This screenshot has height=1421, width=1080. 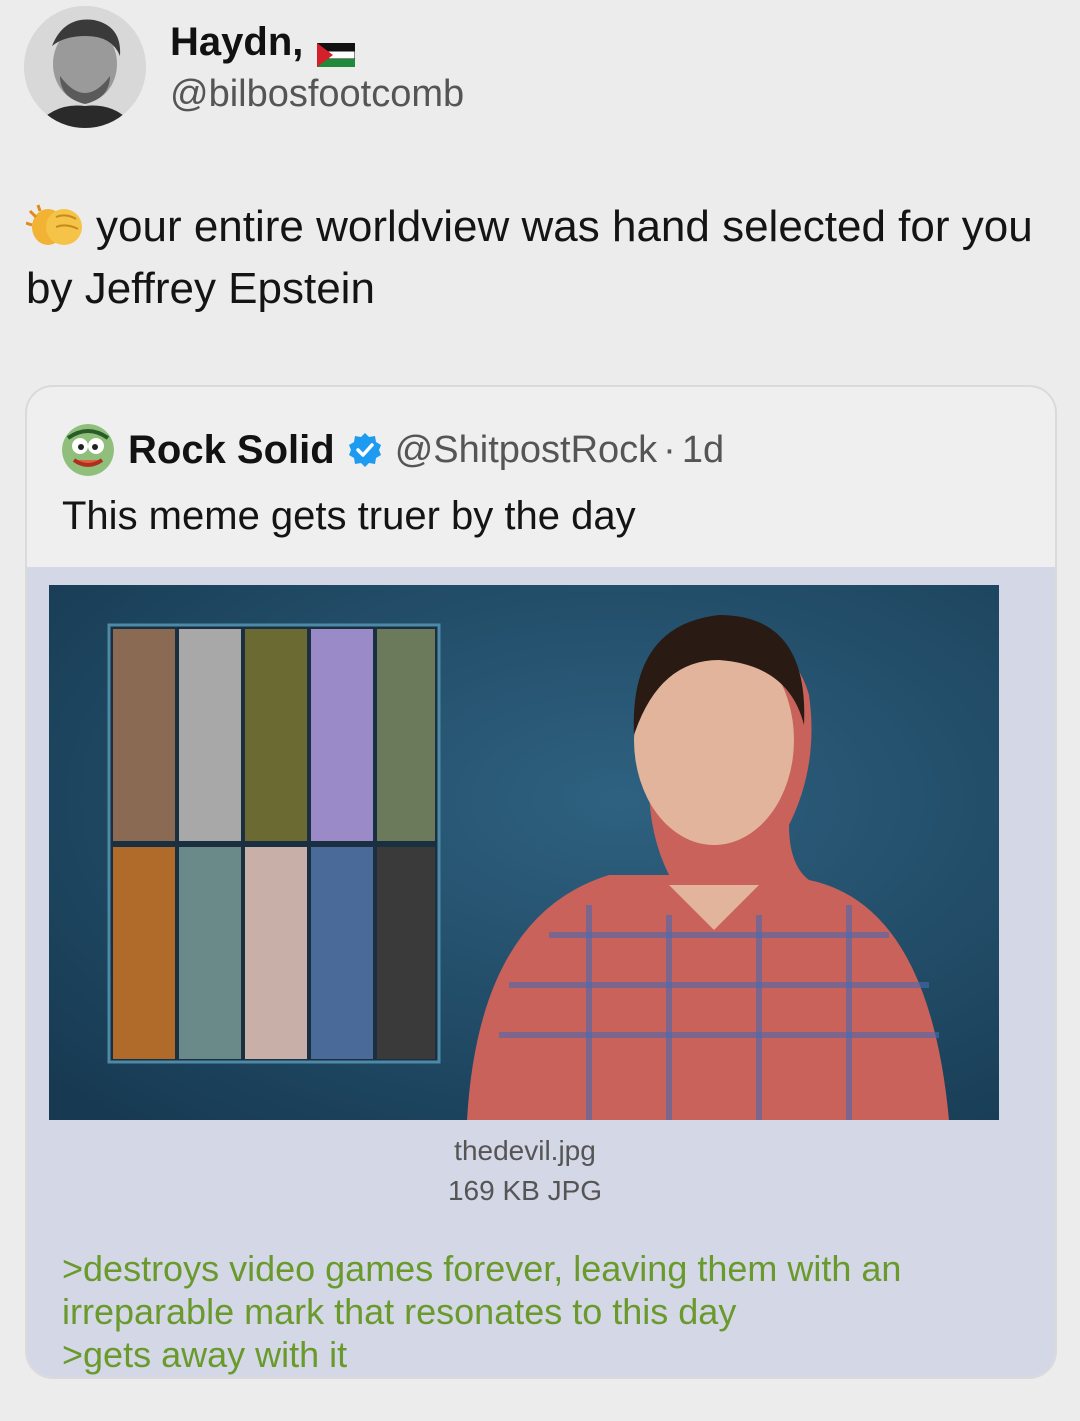 What do you see at coordinates (525, 1190) in the screenshot?
I see `file-meta: 169 KB JPG` at bounding box center [525, 1190].